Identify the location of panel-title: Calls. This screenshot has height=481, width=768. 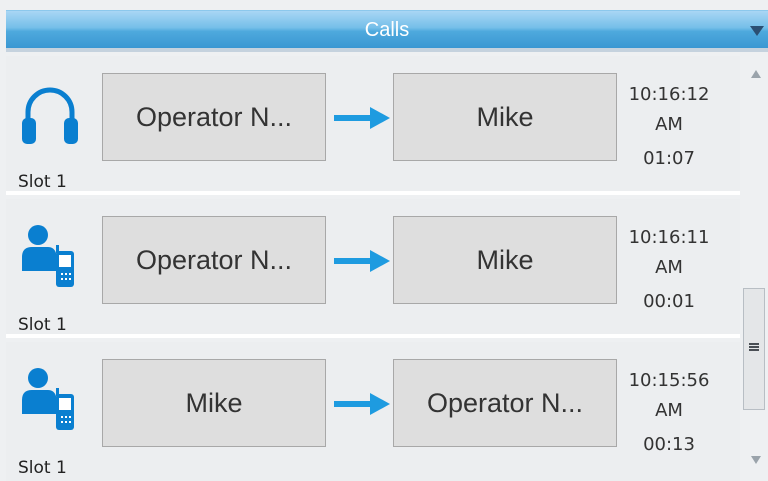
(387, 30).